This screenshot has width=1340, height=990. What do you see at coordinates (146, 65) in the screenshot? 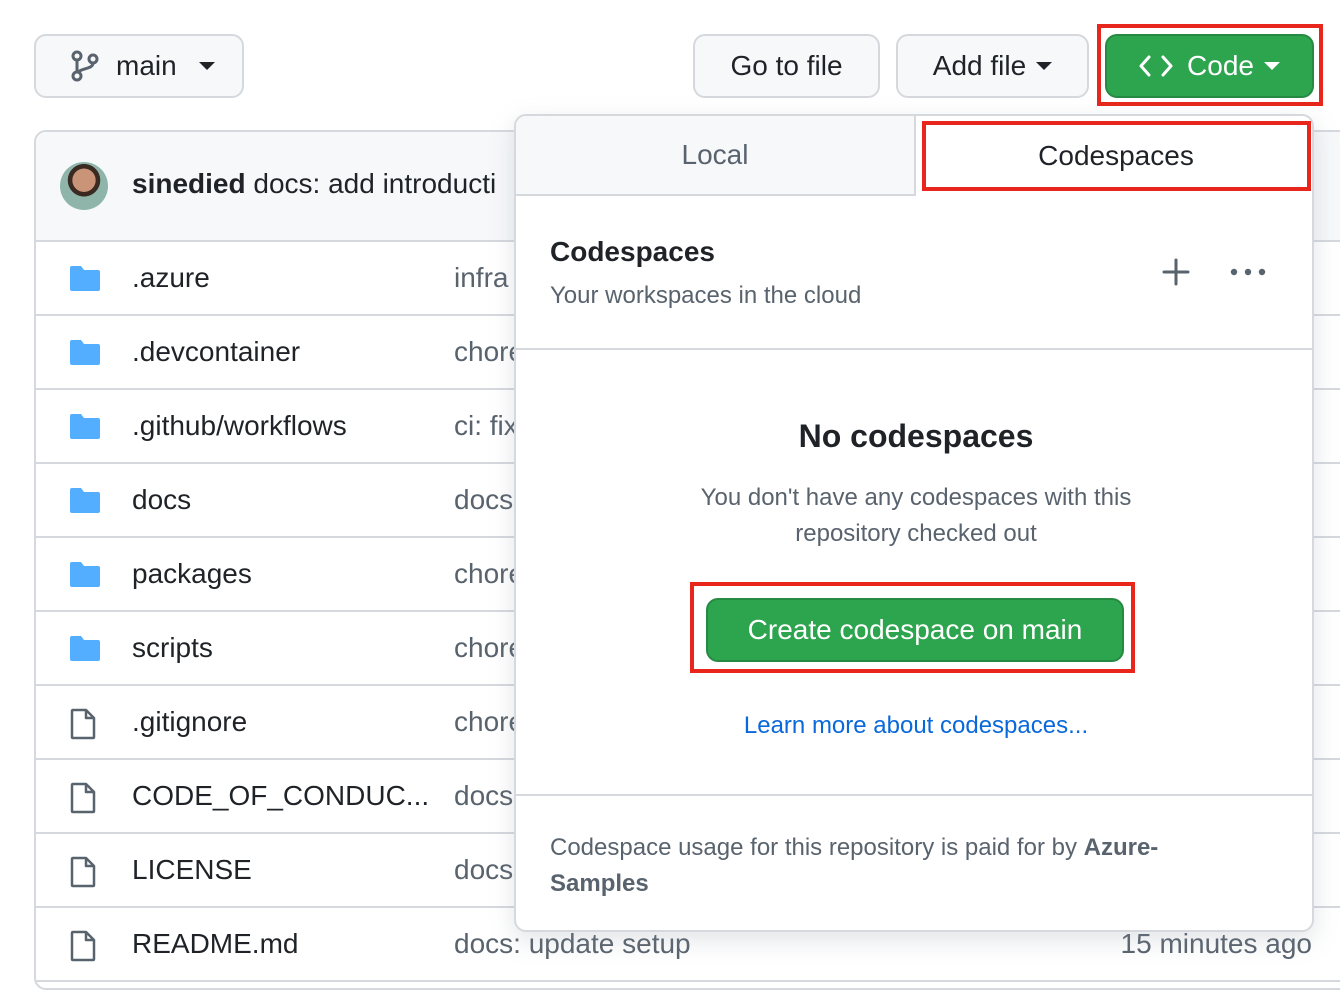
I see `branch-label: main` at bounding box center [146, 65].